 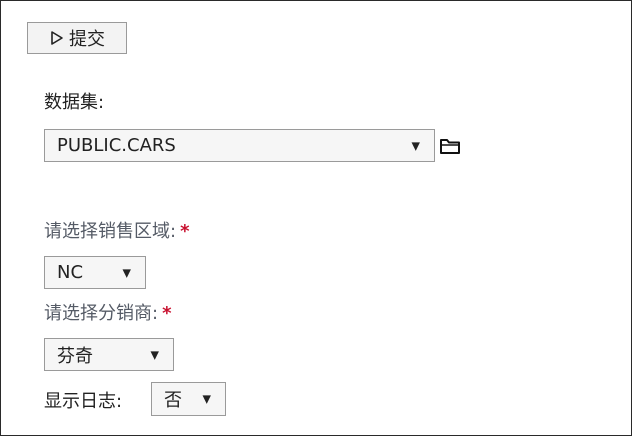 What do you see at coordinates (87, 39) in the screenshot?
I see `submit-button-label: 提交` at bounding box center [87, 39].